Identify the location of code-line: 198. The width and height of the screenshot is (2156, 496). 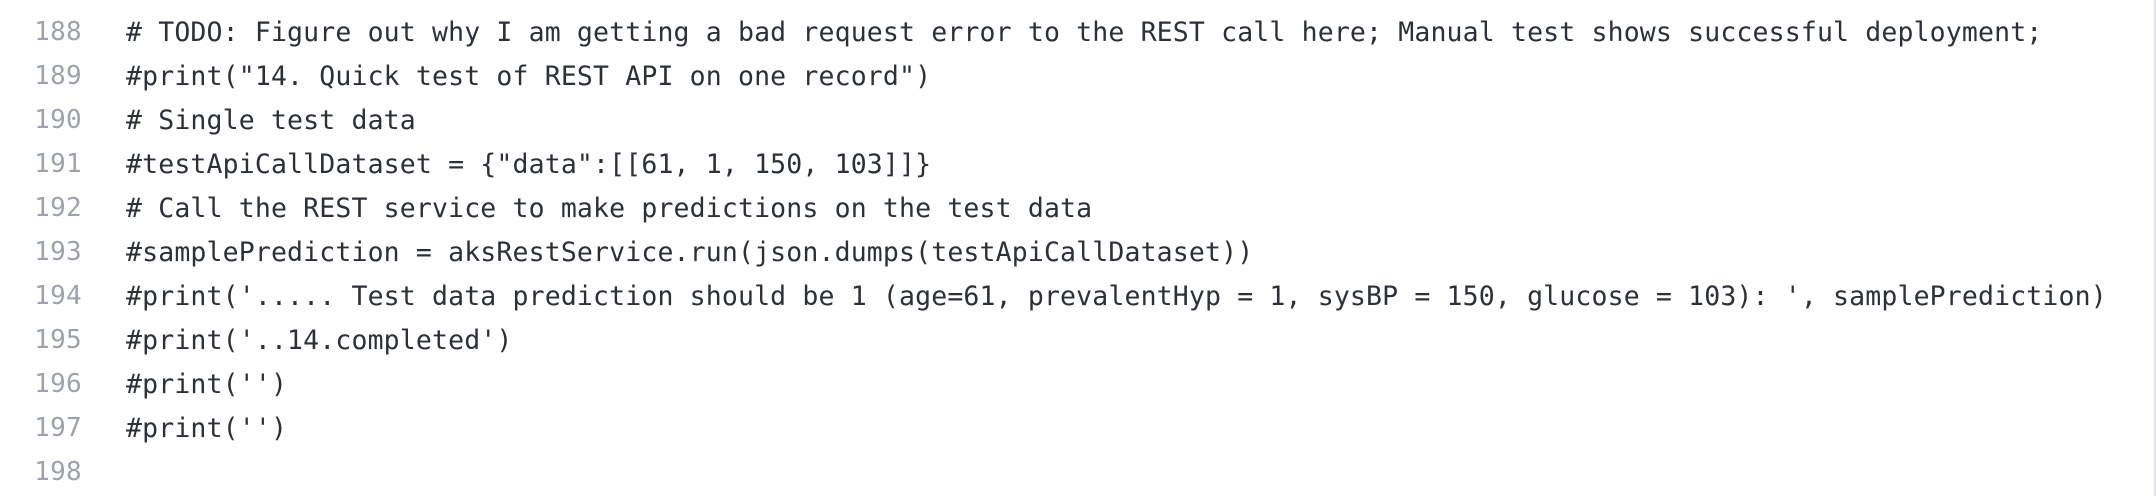
(1075, 472).